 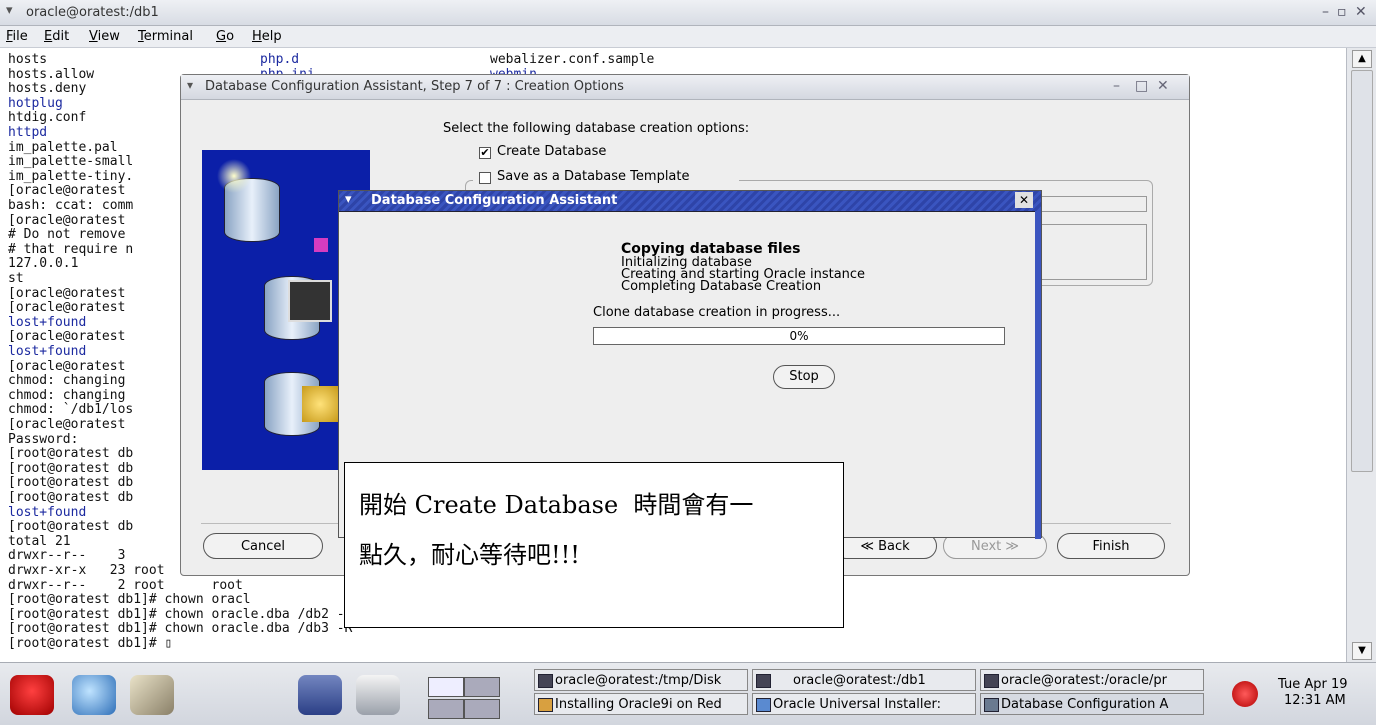 What do you see at coordinates (1245, 694) in the screenshot?
I see `alert-icon` at bounding box center [1245, 694].